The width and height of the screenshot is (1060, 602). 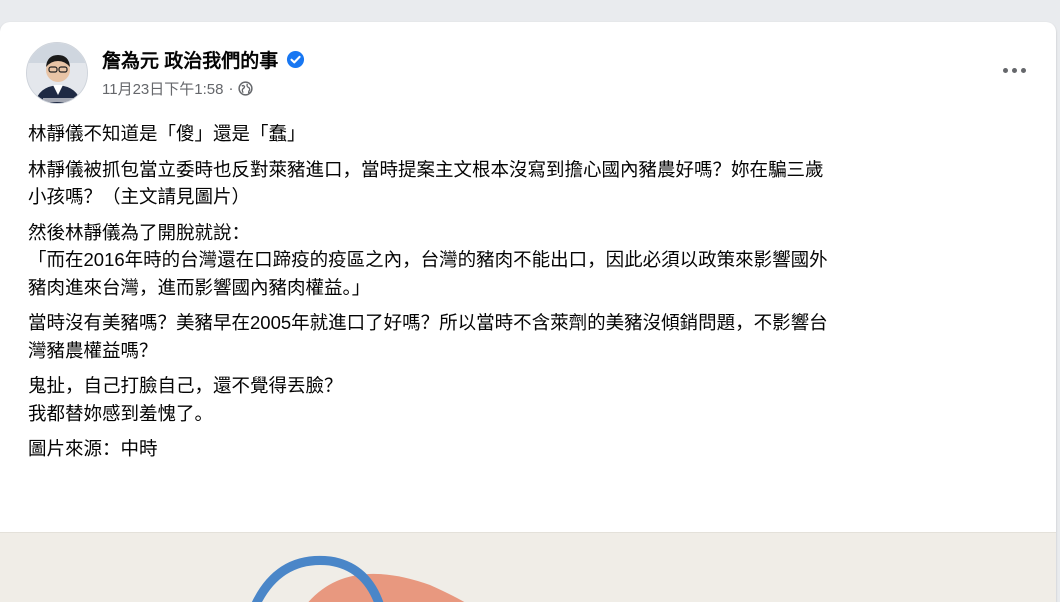 I want to click on verified-badge-icon, so click(x=295, y=59).